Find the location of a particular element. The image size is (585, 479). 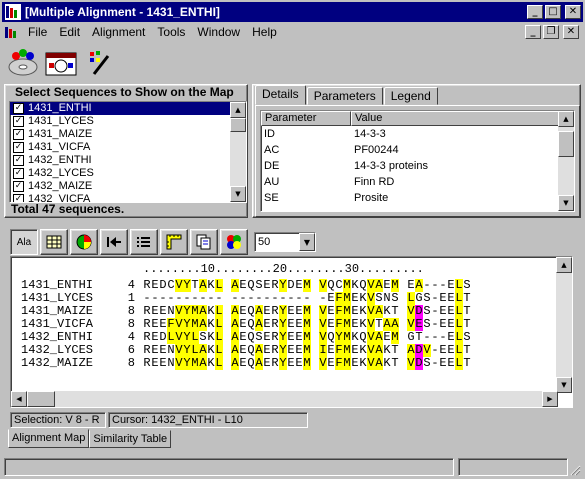

tab-similarity-table: Similarity Table is located at coordinates (130, 439).